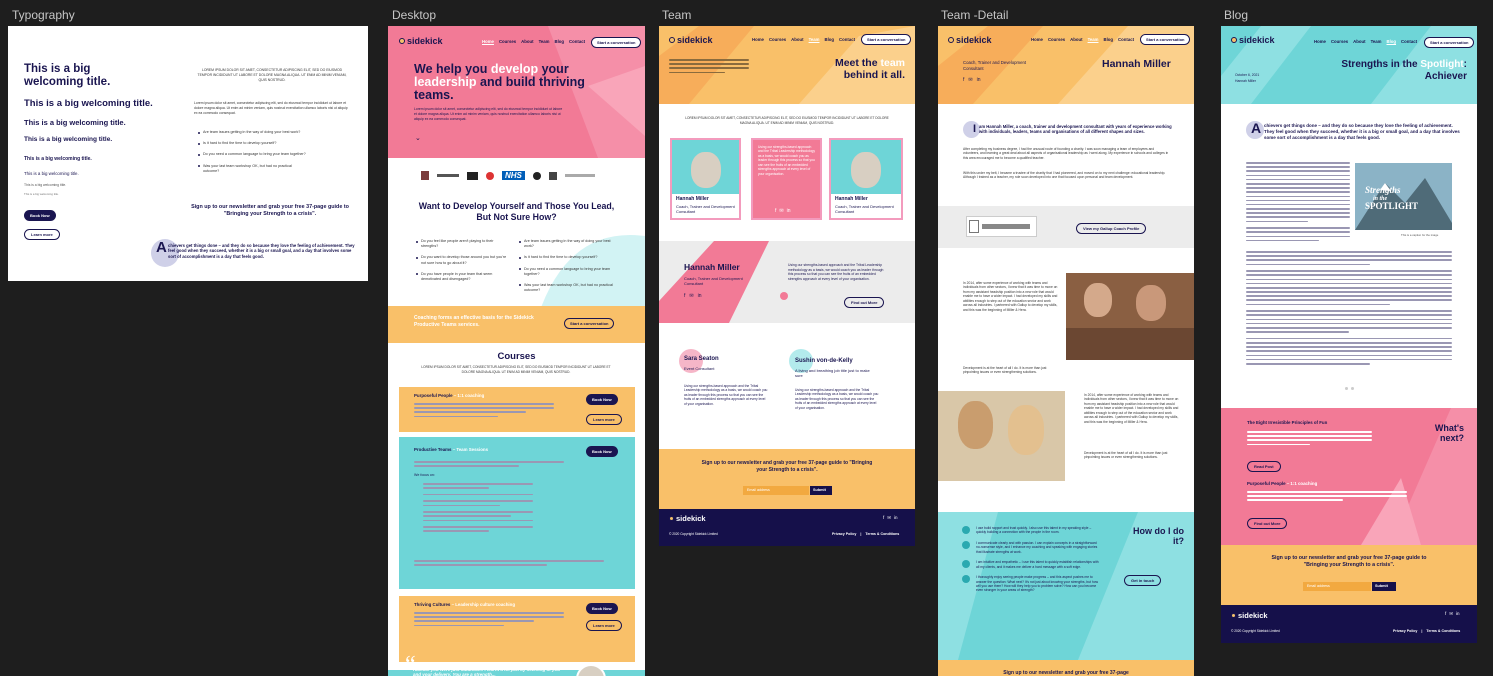 This screenshot has width=1493, height=676. Describe the element at coordinates (1264, 466) in the screenshot. I see `read-post-button: Read Post` at that location.